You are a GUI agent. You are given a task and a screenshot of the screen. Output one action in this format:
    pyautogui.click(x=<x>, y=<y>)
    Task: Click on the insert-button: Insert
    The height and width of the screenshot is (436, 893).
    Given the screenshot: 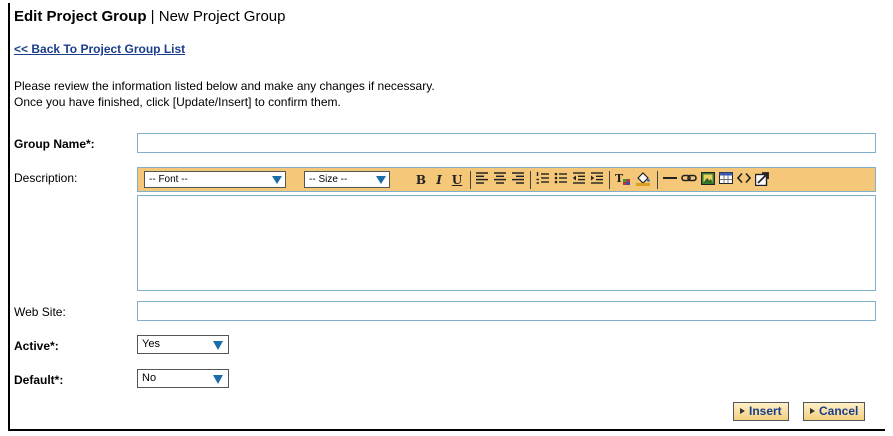 What is the action you would take?
    pyautogui.click(x=761, y=411)
    